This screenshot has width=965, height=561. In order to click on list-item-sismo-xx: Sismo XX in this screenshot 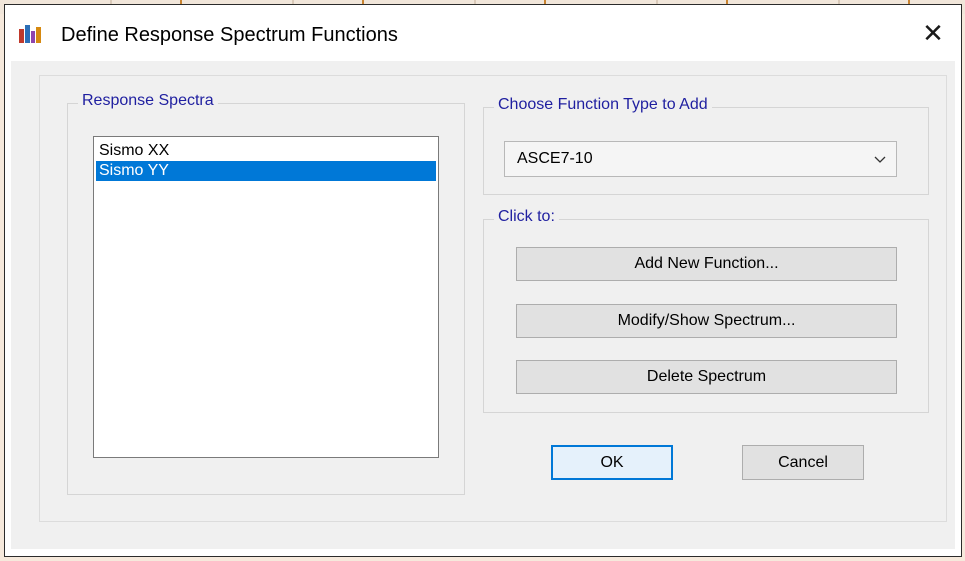, I will do `click(266, 151)`.